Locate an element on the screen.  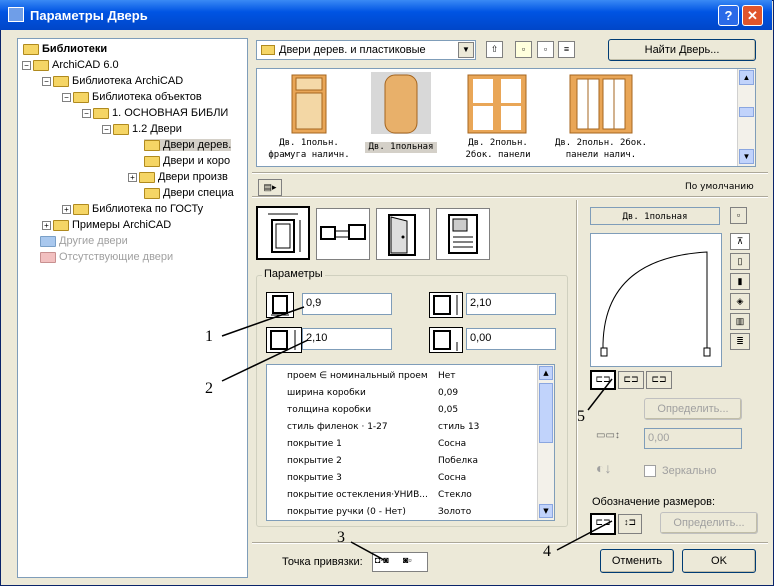
callout-2: 2 is located at coordinates (209, 388).